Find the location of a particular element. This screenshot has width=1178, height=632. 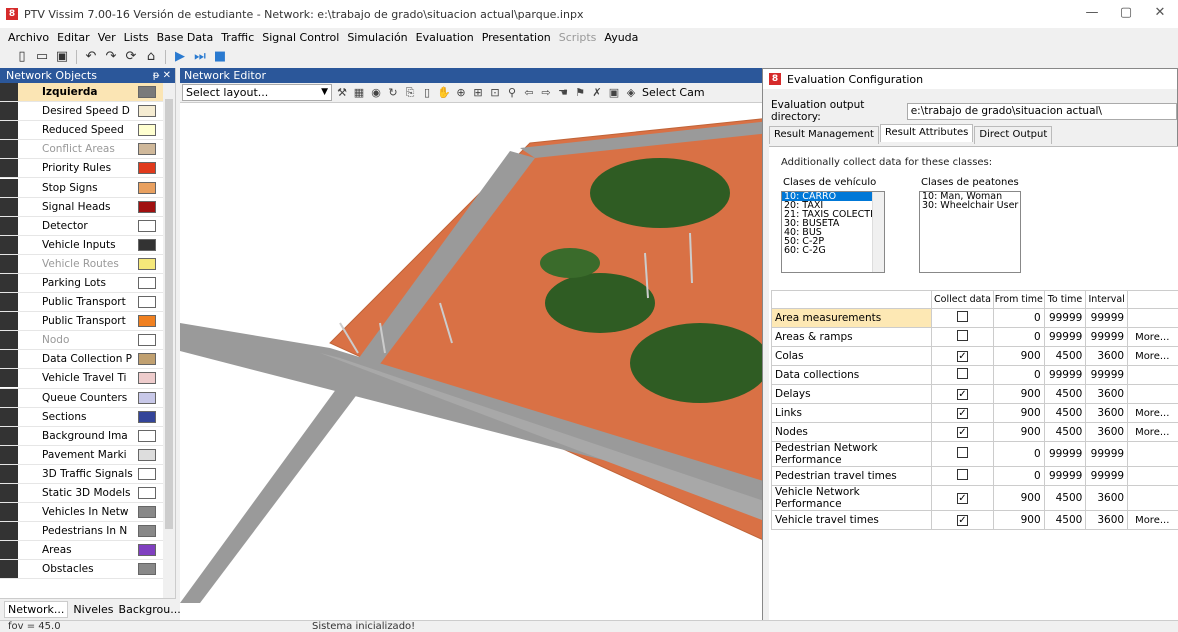

row-name: Colas is located at coordinates (851, 356).